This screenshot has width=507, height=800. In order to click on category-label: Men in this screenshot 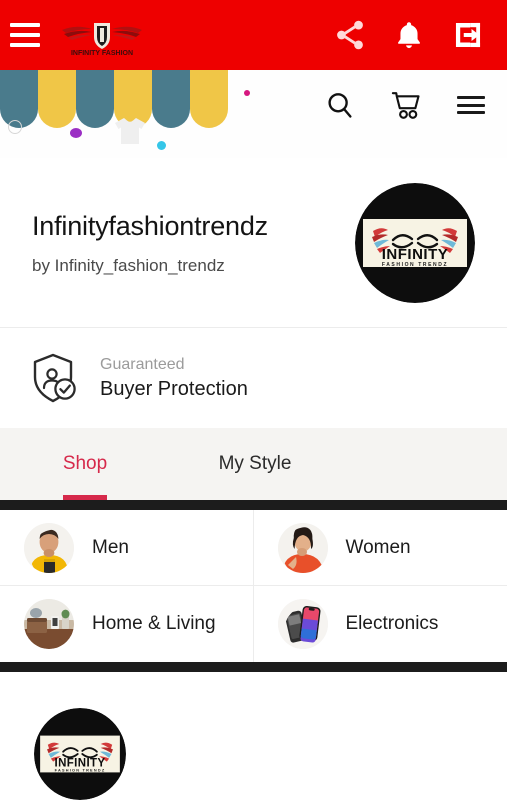, I will do `click(110, 547)`.